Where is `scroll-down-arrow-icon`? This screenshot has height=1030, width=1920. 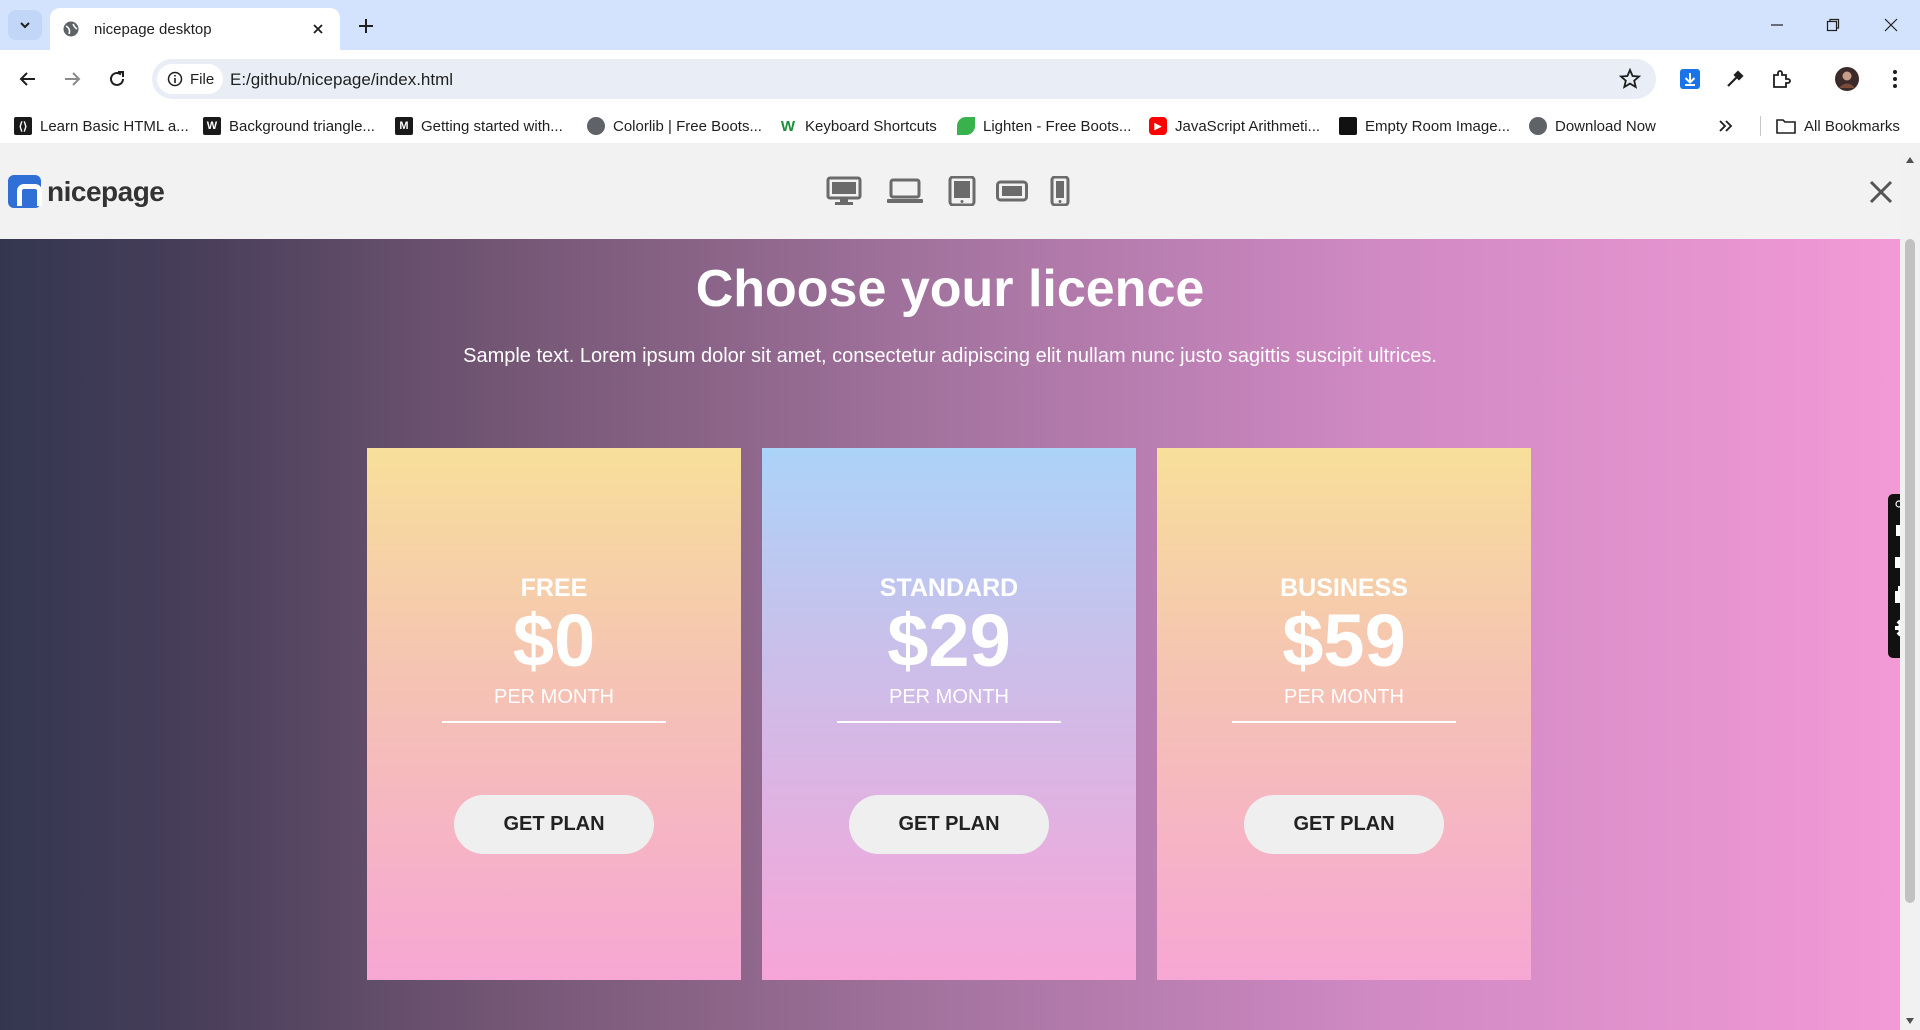
scroll-down-arrow-icon is located at coordinates (1910, 1021).